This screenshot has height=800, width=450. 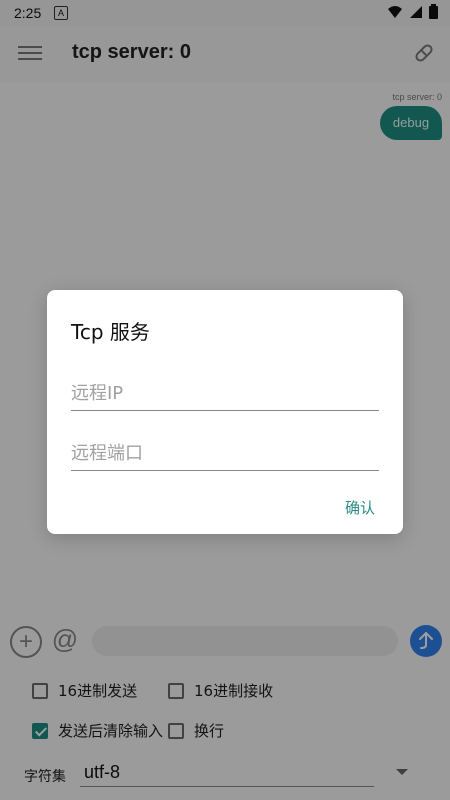 I want to click on dialog-title: Tcp 服务, so click(x=110, y=332).